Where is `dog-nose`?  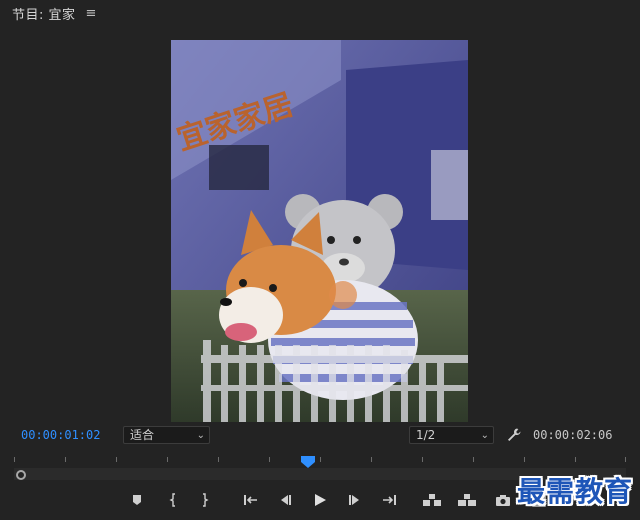
dog-nose is located at coordinates (226, 302).